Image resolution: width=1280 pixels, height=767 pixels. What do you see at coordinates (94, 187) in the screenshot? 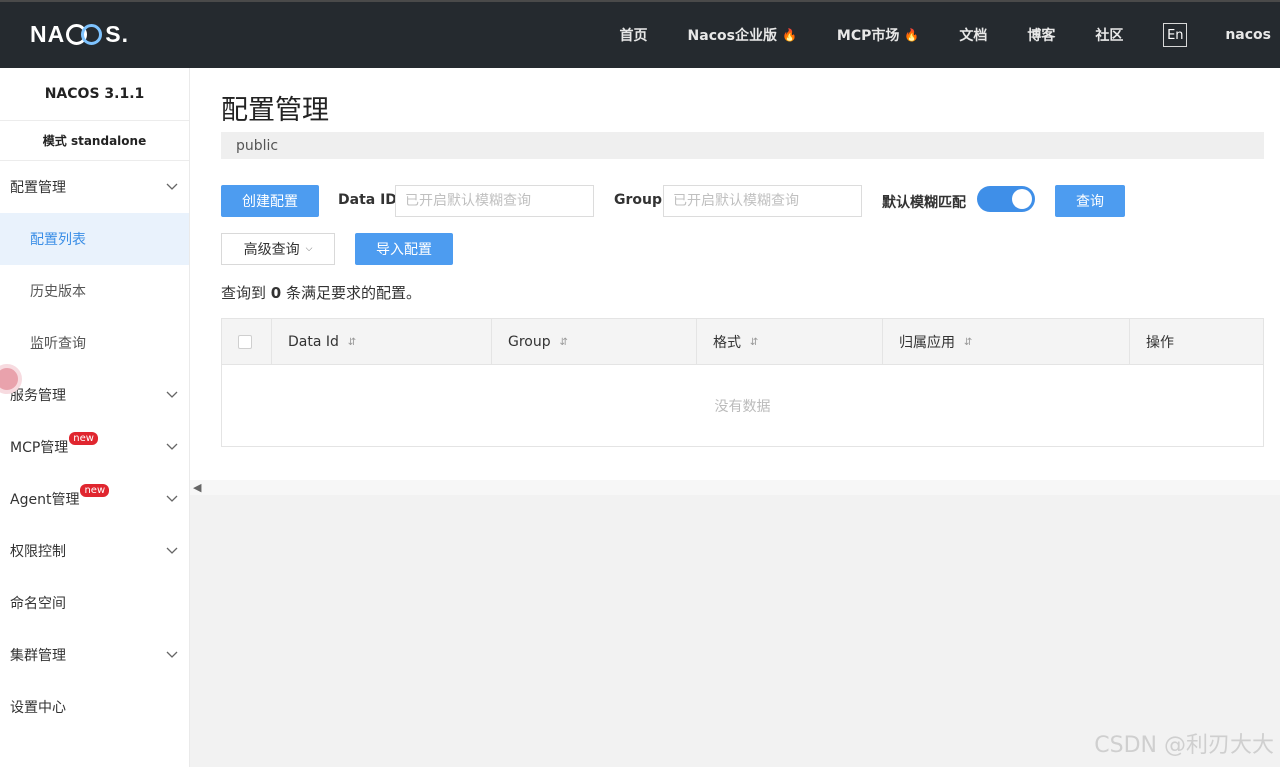
I see `sidebar-item-config-management: 配置管理` at bounding box center [94, 187].